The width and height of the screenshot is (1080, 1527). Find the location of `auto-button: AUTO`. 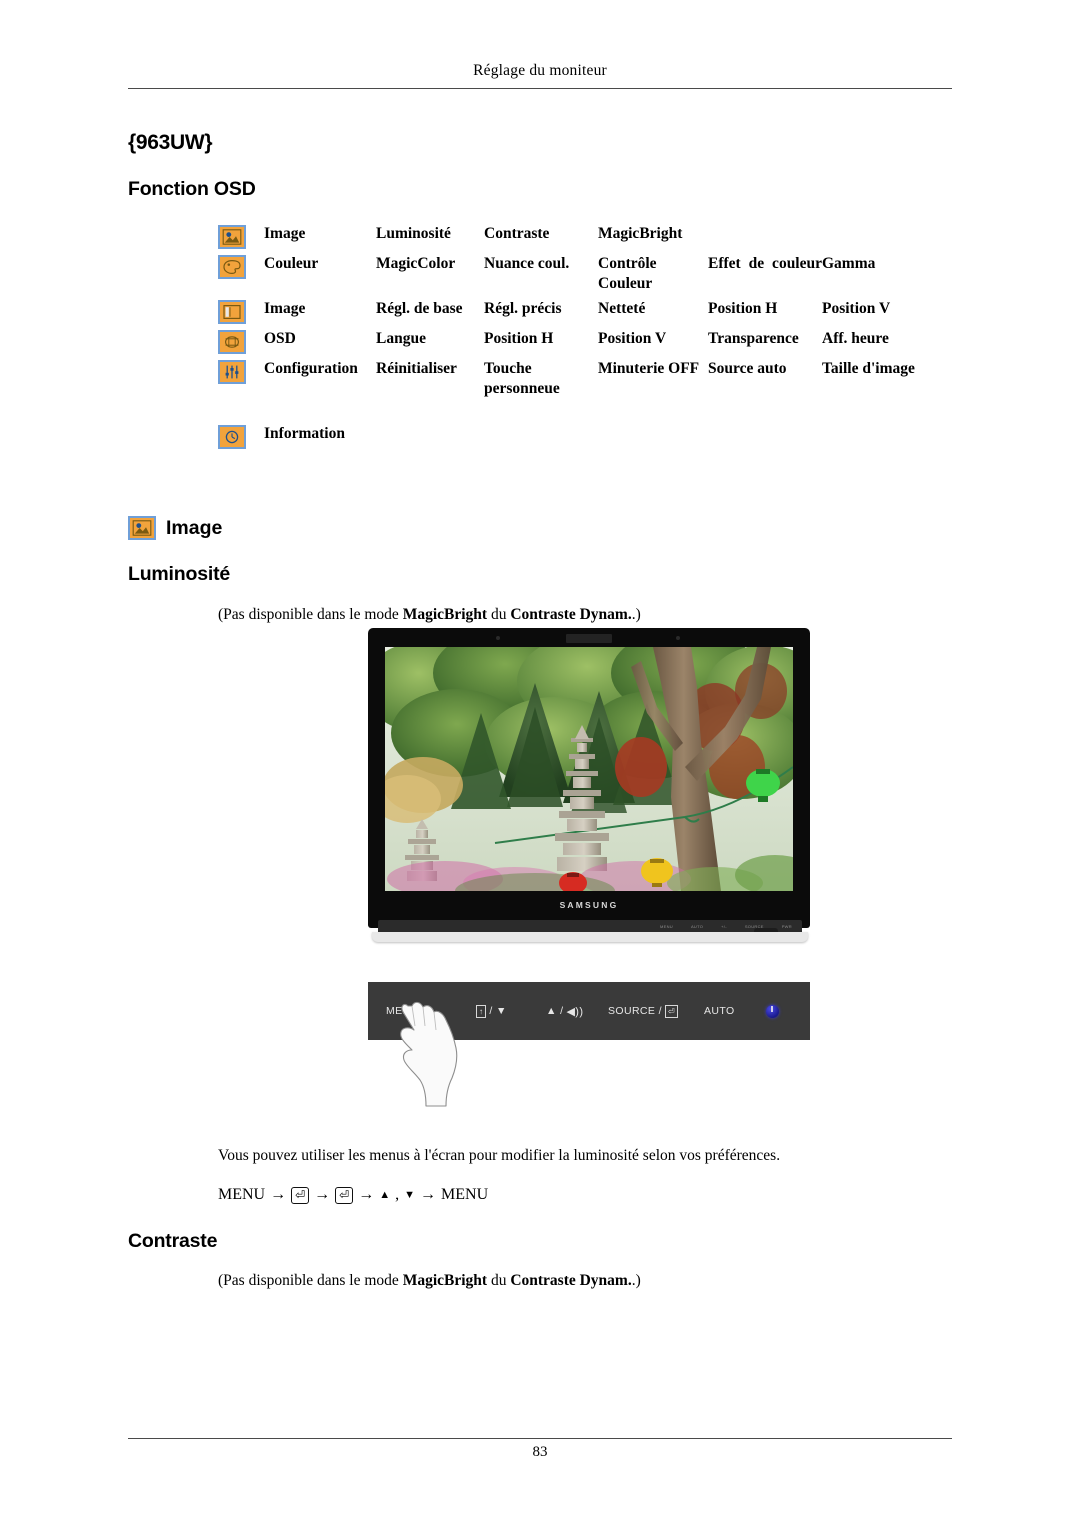

auto-button: AUTO is located at coordinates (719, 1011).